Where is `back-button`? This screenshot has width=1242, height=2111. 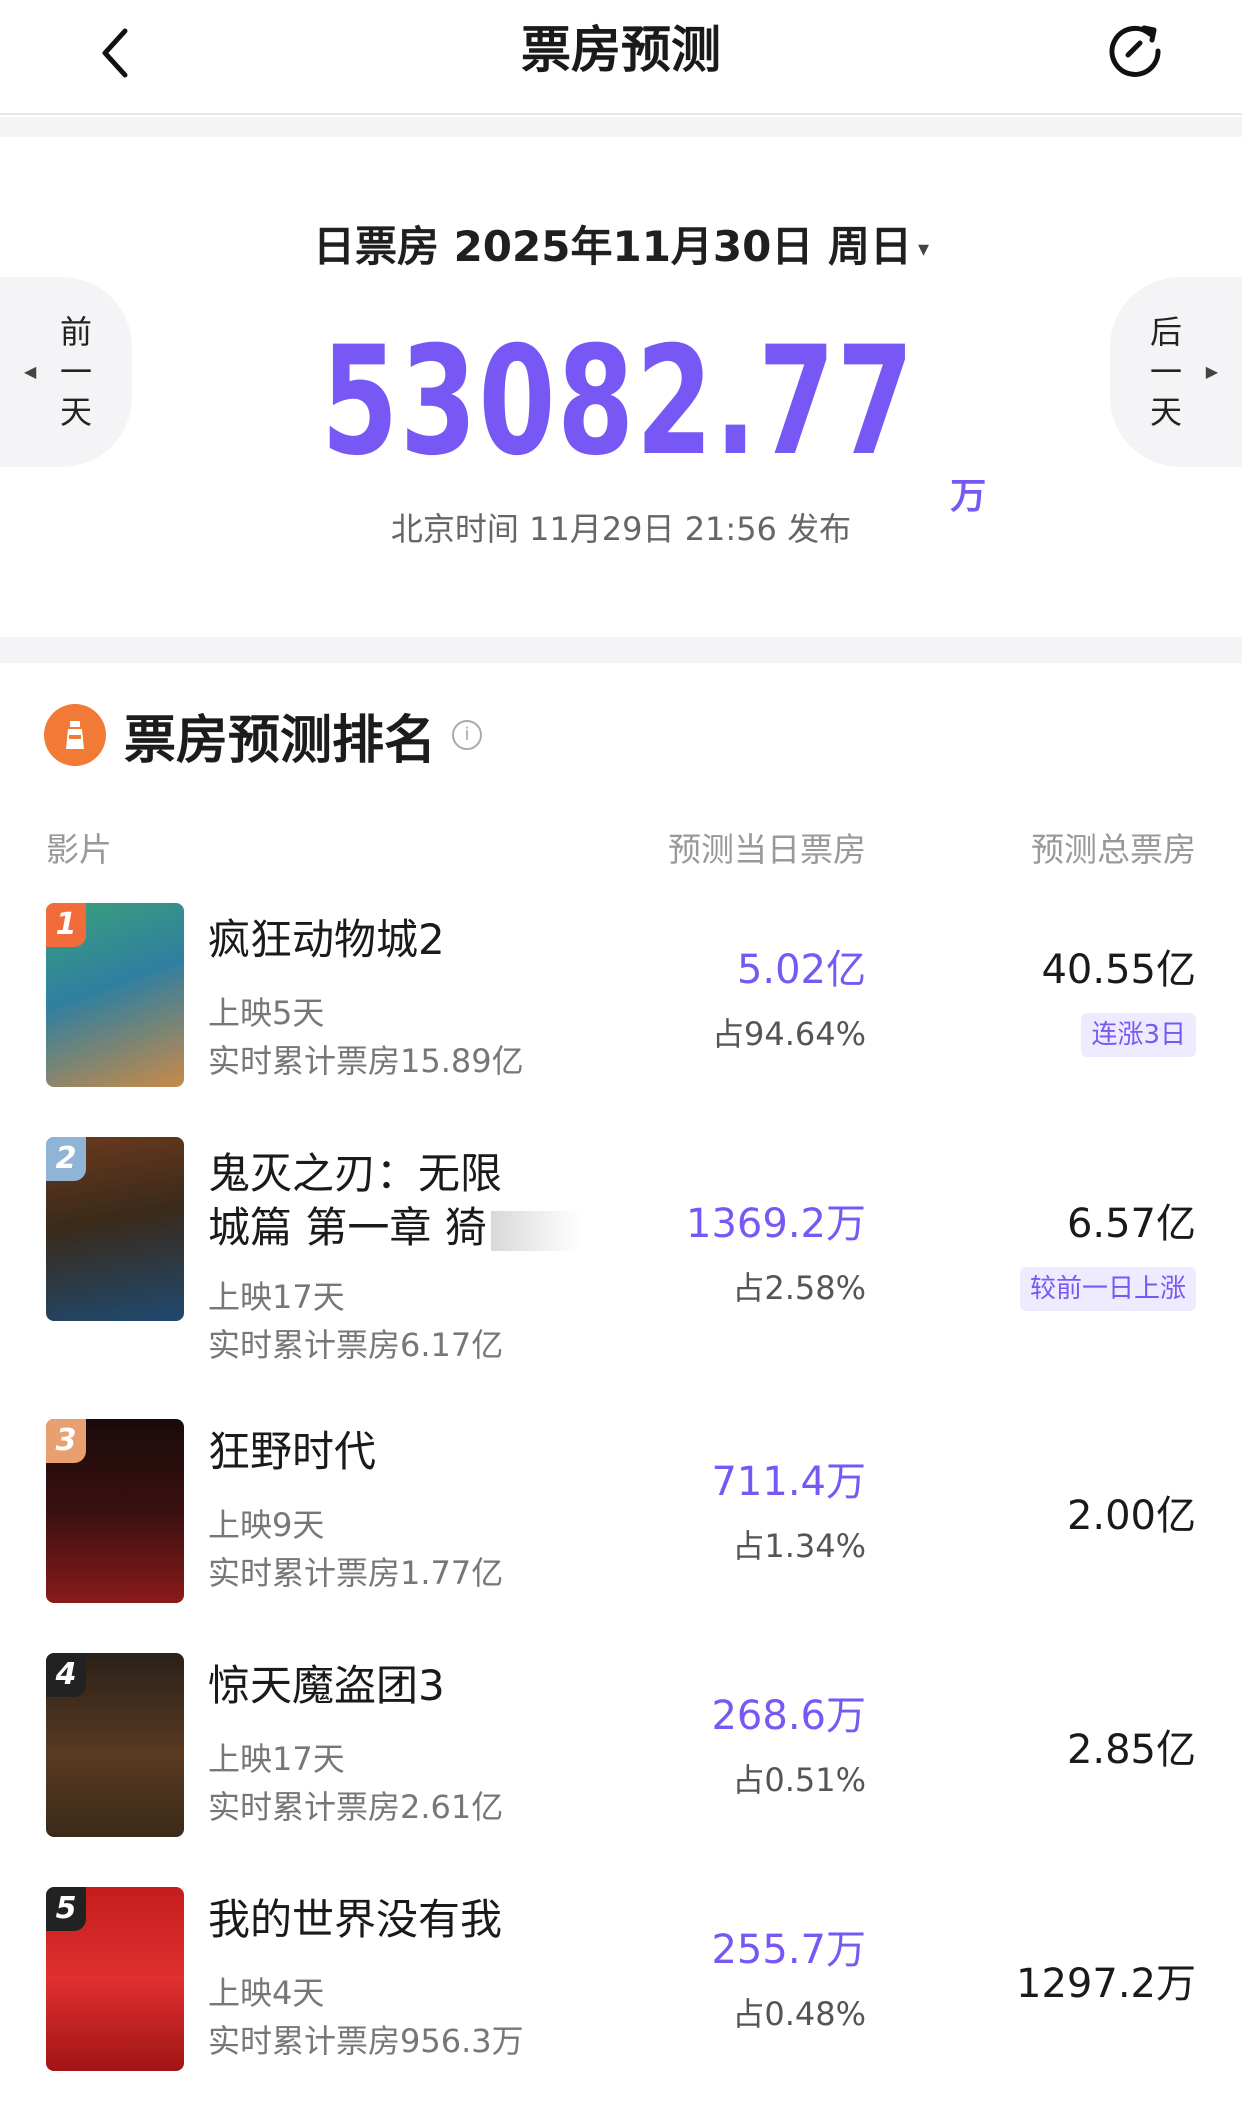 back-button is located at coordinates (115, 53).